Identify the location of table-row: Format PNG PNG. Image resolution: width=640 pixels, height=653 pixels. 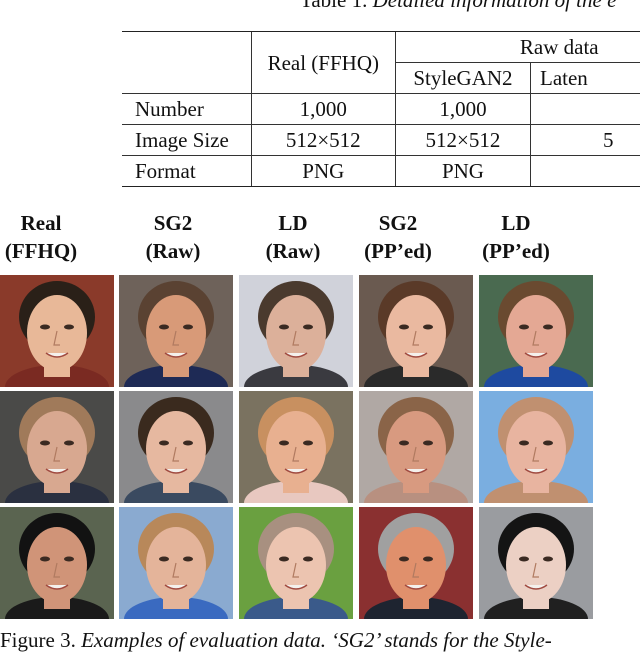
(381, 171).